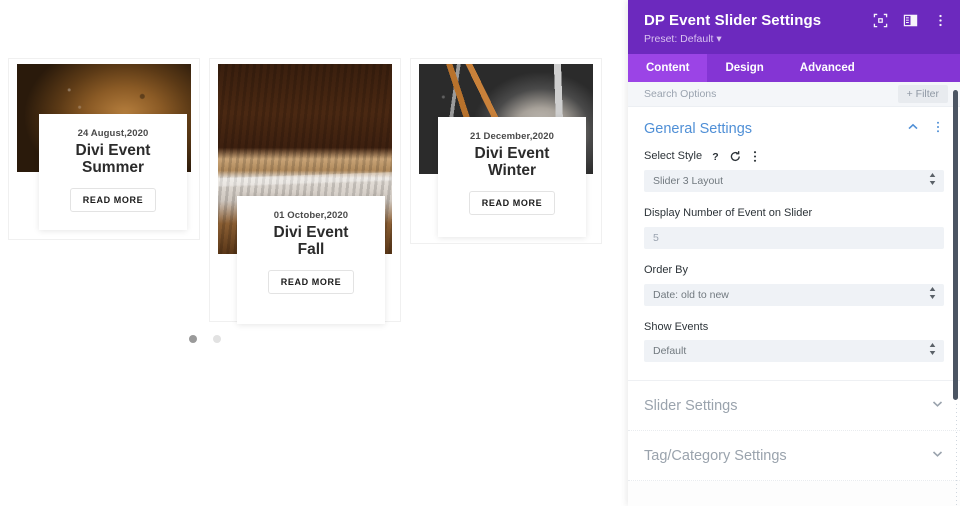  Describe the element at coordinates (205, 339) in the screenshot. I see `slider-pagination` at that location.